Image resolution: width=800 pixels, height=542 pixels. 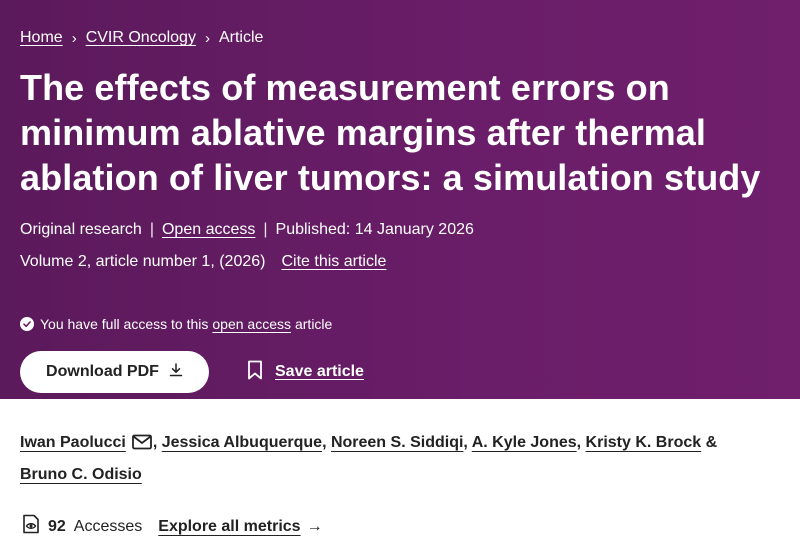 I want to click on bookmark-icon, so click(x=261, y=372).